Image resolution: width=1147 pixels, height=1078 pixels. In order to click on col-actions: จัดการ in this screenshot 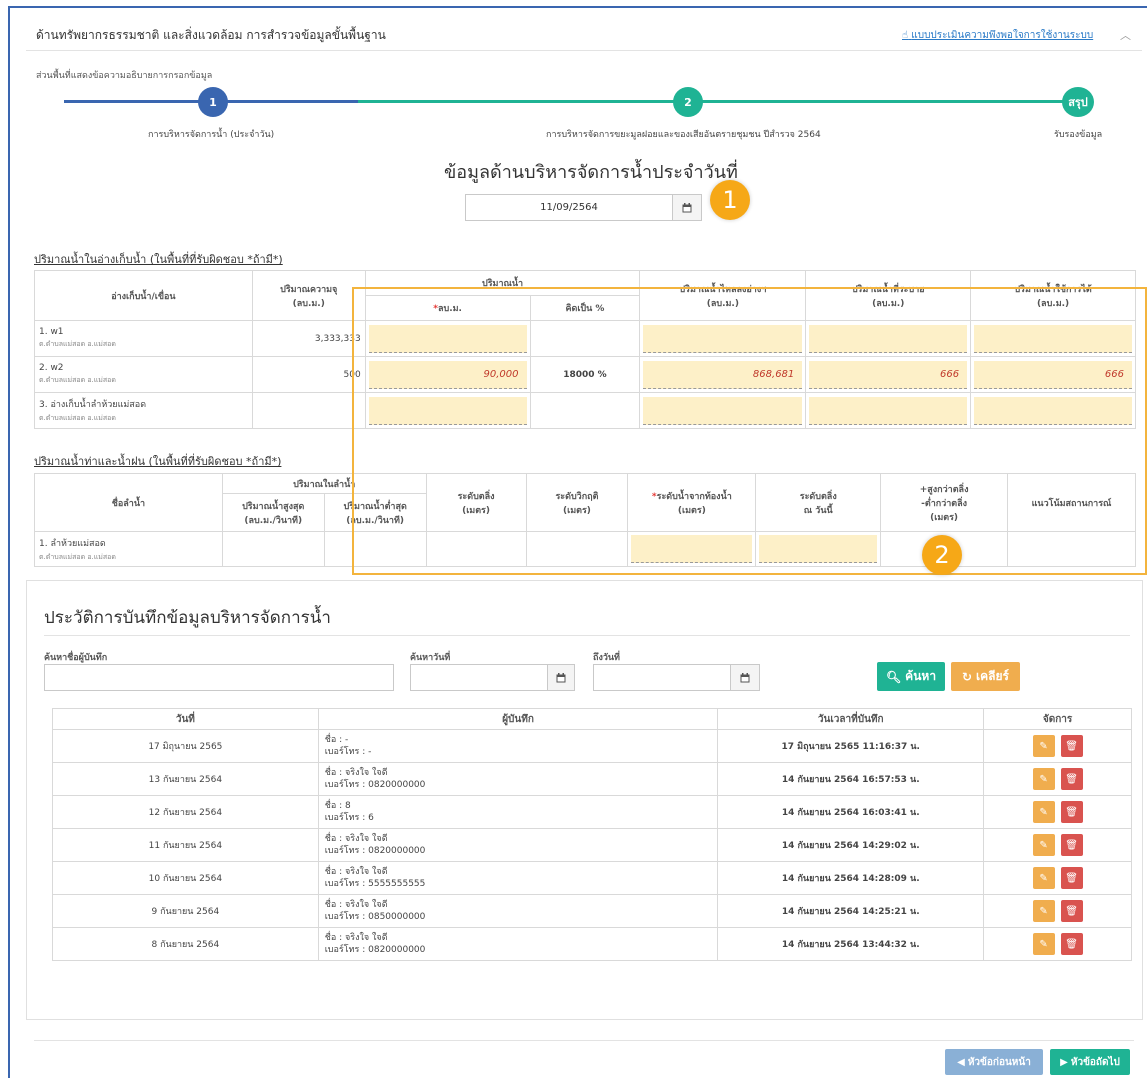, I will do `click(1057, 719)`.